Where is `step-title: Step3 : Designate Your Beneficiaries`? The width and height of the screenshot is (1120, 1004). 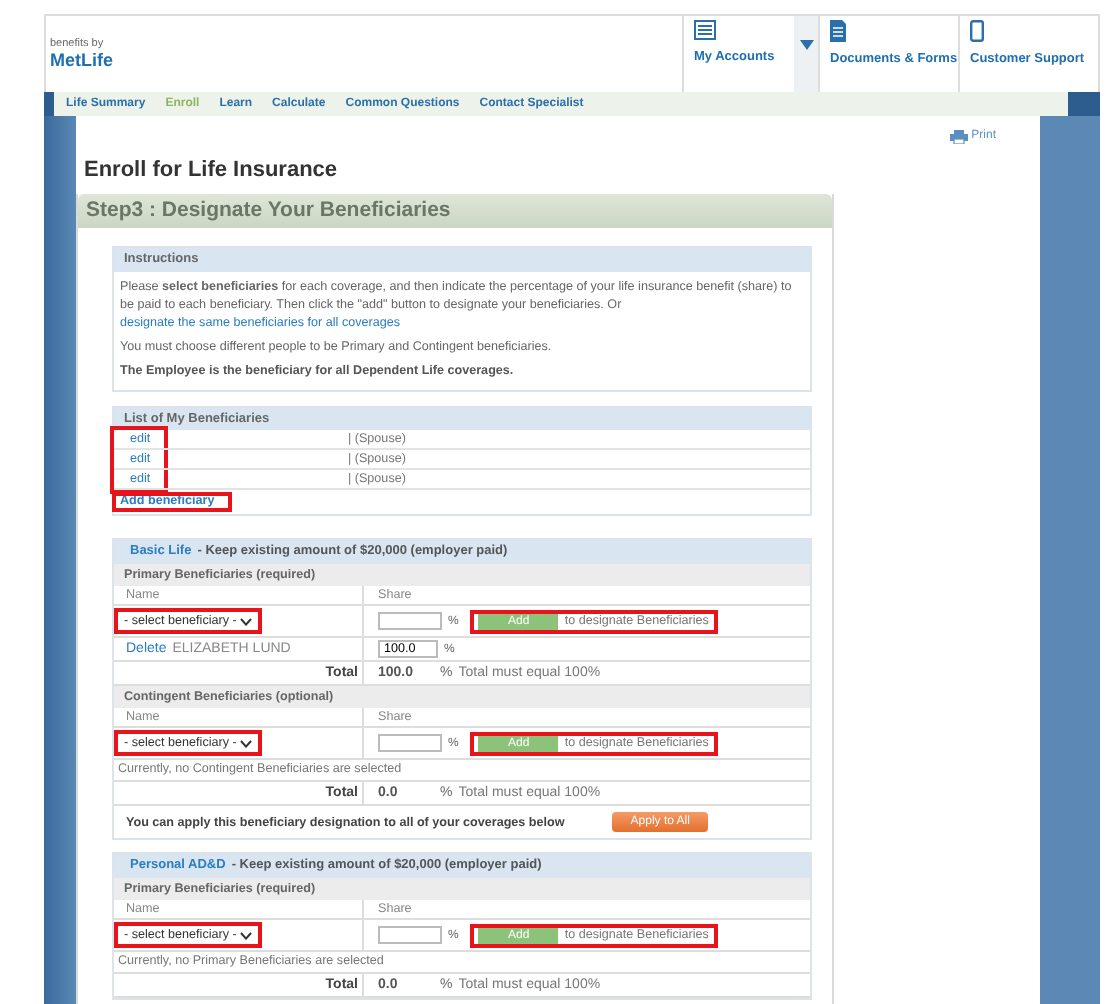 step-title: Step3 : Designate Your Beneficiaries is located at coordinates (455, 211).